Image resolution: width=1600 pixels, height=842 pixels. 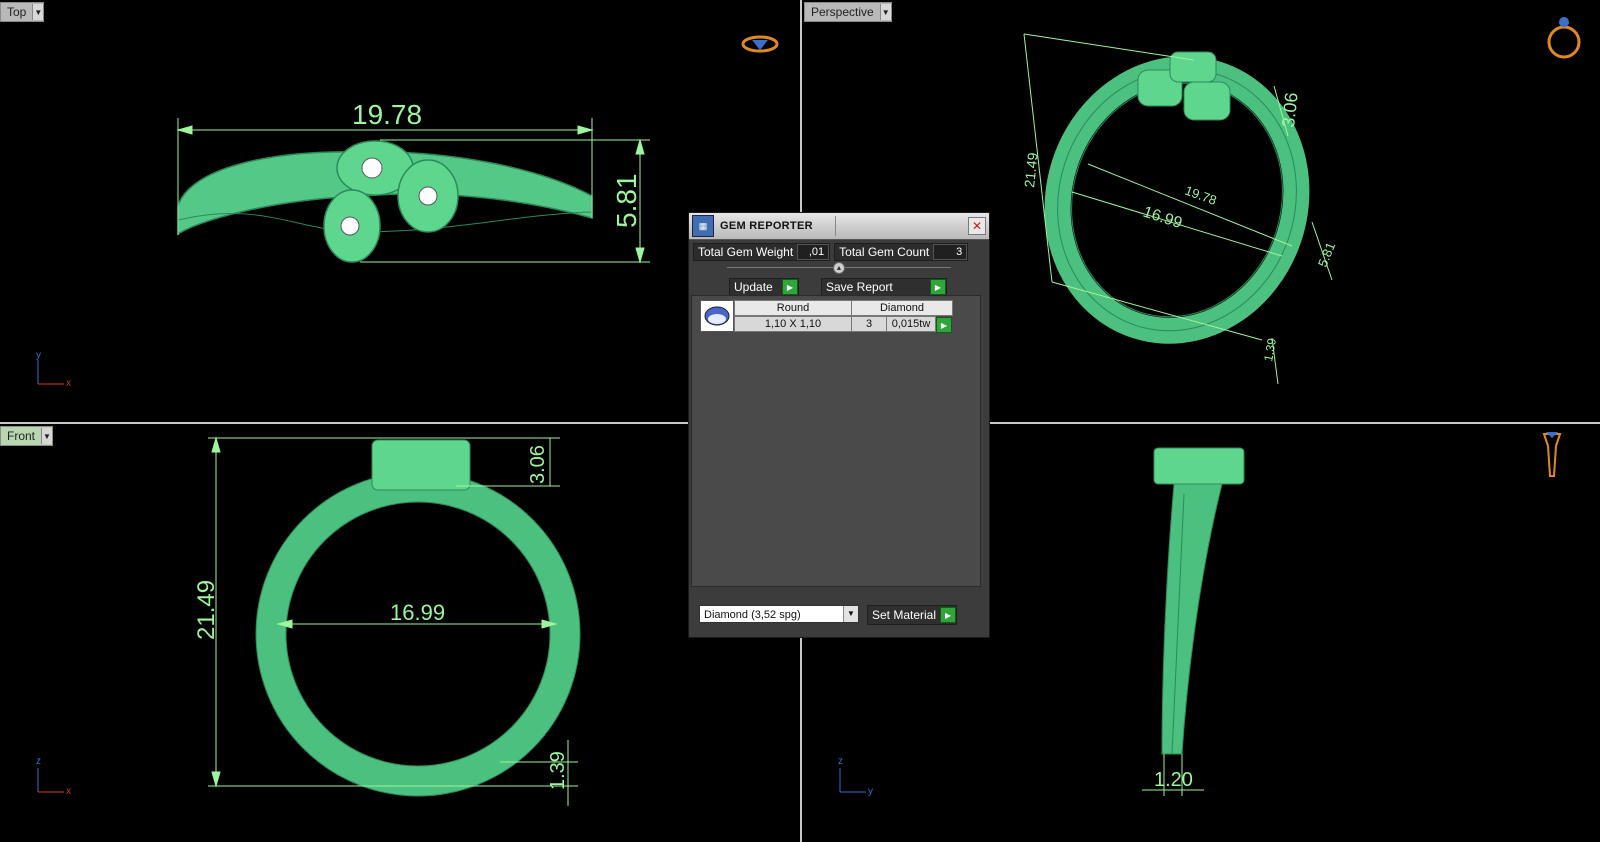 What do you see at coordinates (717, 316) in the screenshot?
I see `round-gem-icon` at bounding box center [717, 316].